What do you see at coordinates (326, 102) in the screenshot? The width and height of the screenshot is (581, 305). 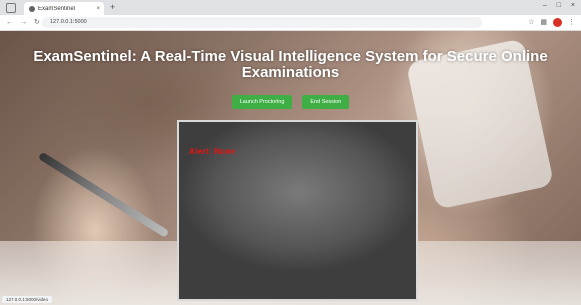 I see `end-session-button: End Session` at bounding box center [326, 102].